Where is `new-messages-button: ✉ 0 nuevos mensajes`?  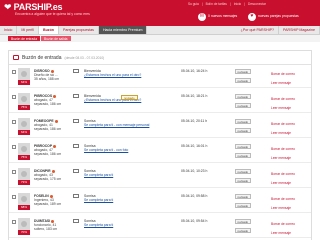 new-messages-button: ✉ 0 nuevos mensajes is located at coordinates (217, 17).